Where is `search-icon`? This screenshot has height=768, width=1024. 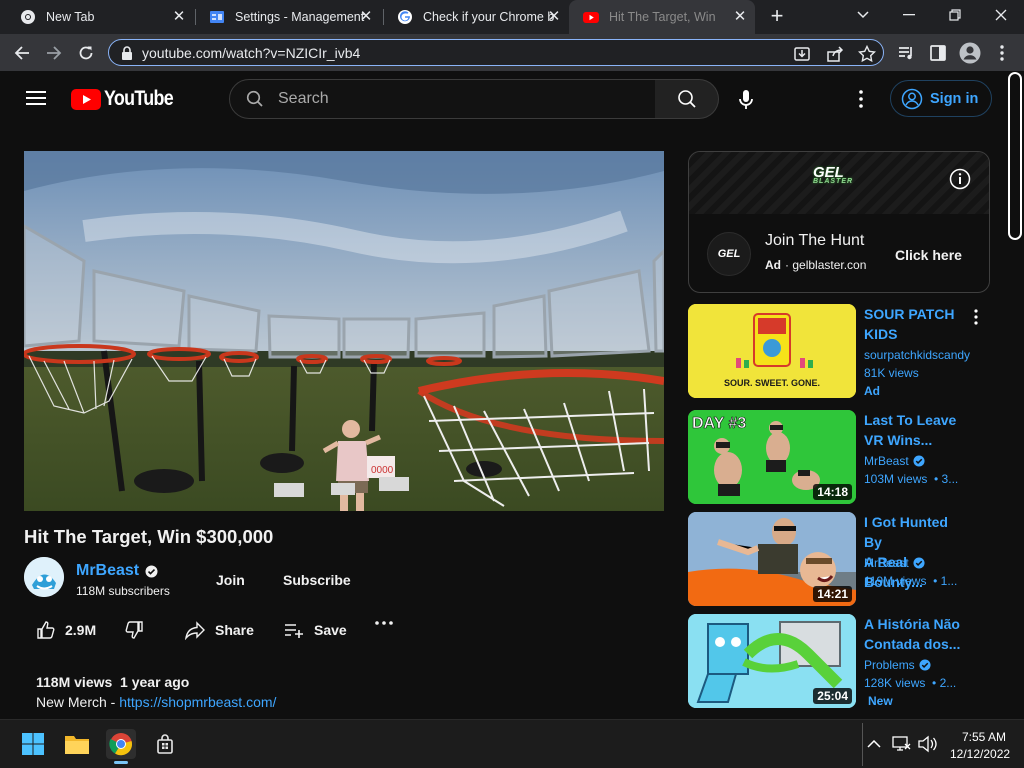
search-icon is located at coordinates (254, 98).